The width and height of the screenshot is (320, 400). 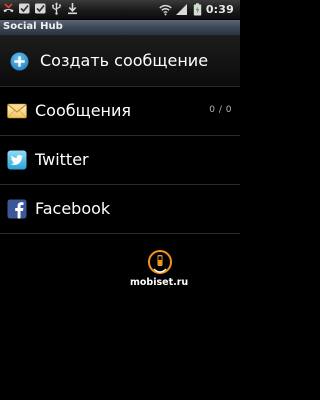 What do you see at coordinates (19, 61) in the screenshot?
I see `plus-circle-icon` at bounding box center [19, 61].